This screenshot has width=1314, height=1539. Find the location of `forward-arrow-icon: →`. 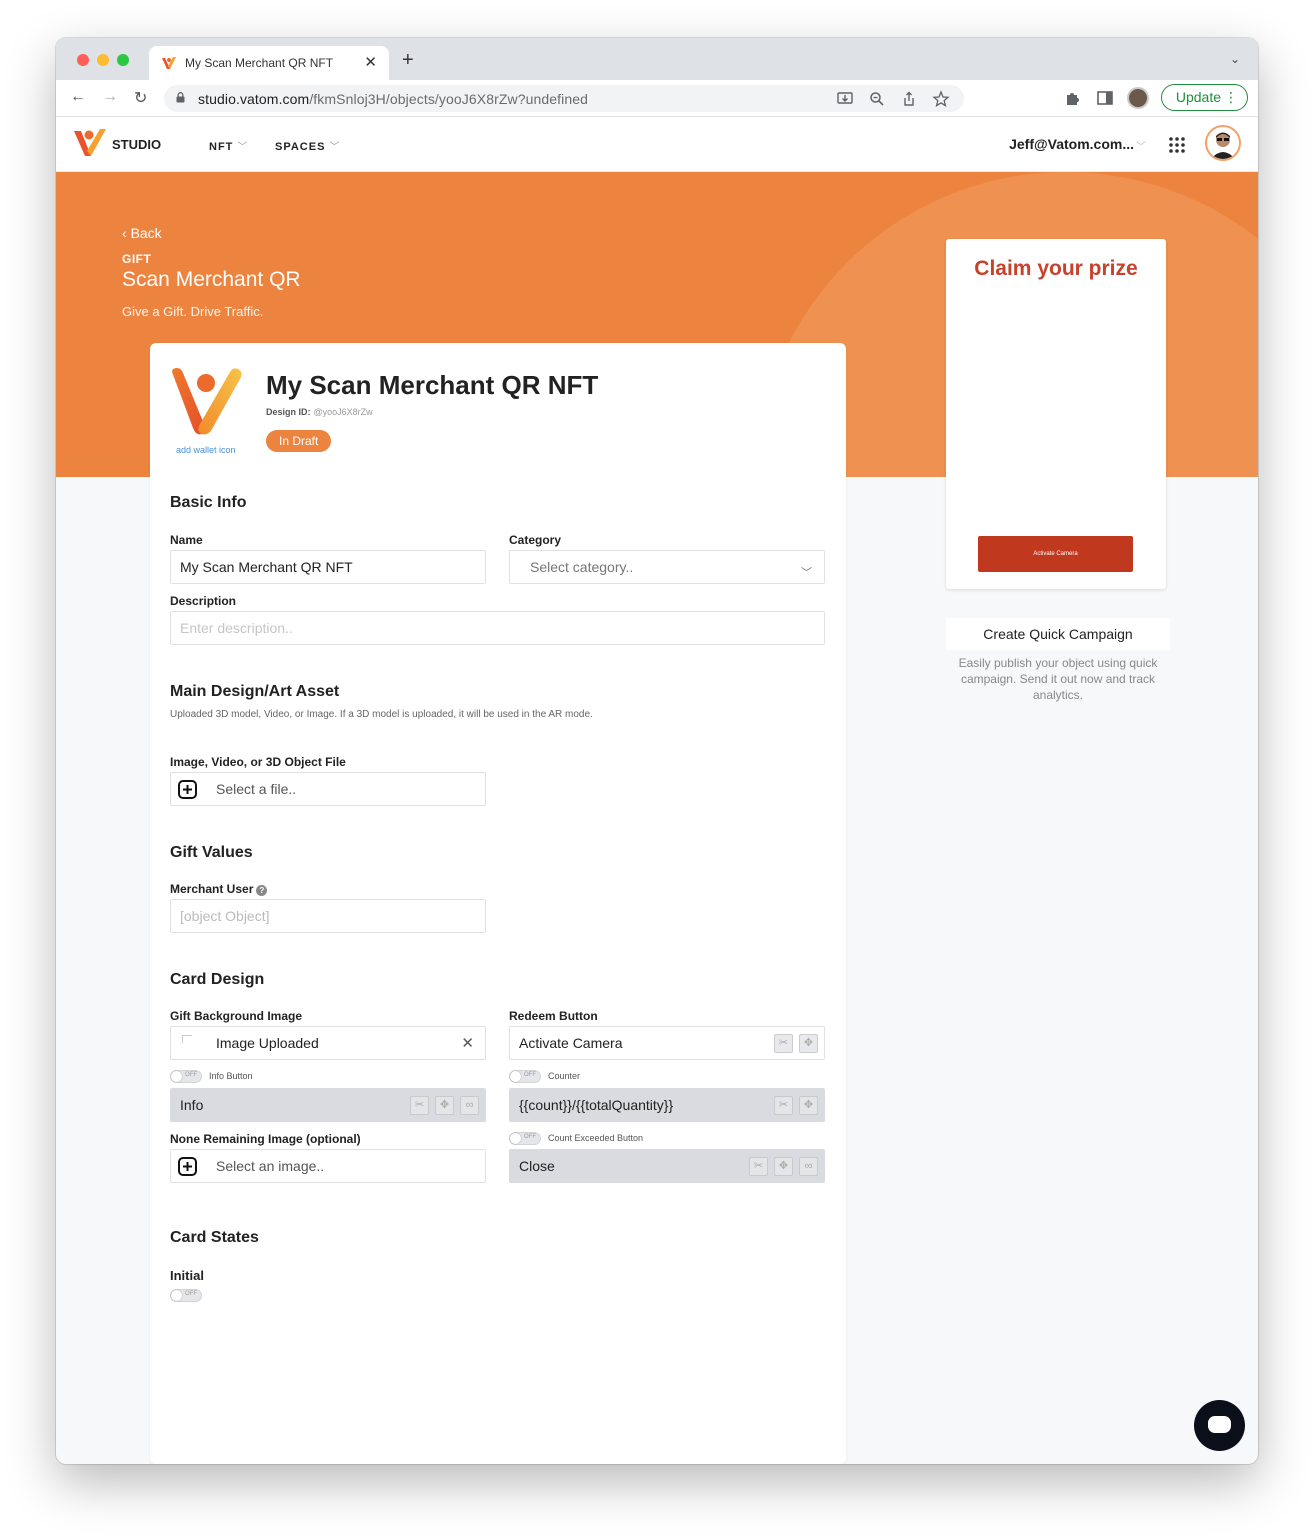

forward-arrow-icon: → is located at coordinates (110, 97).